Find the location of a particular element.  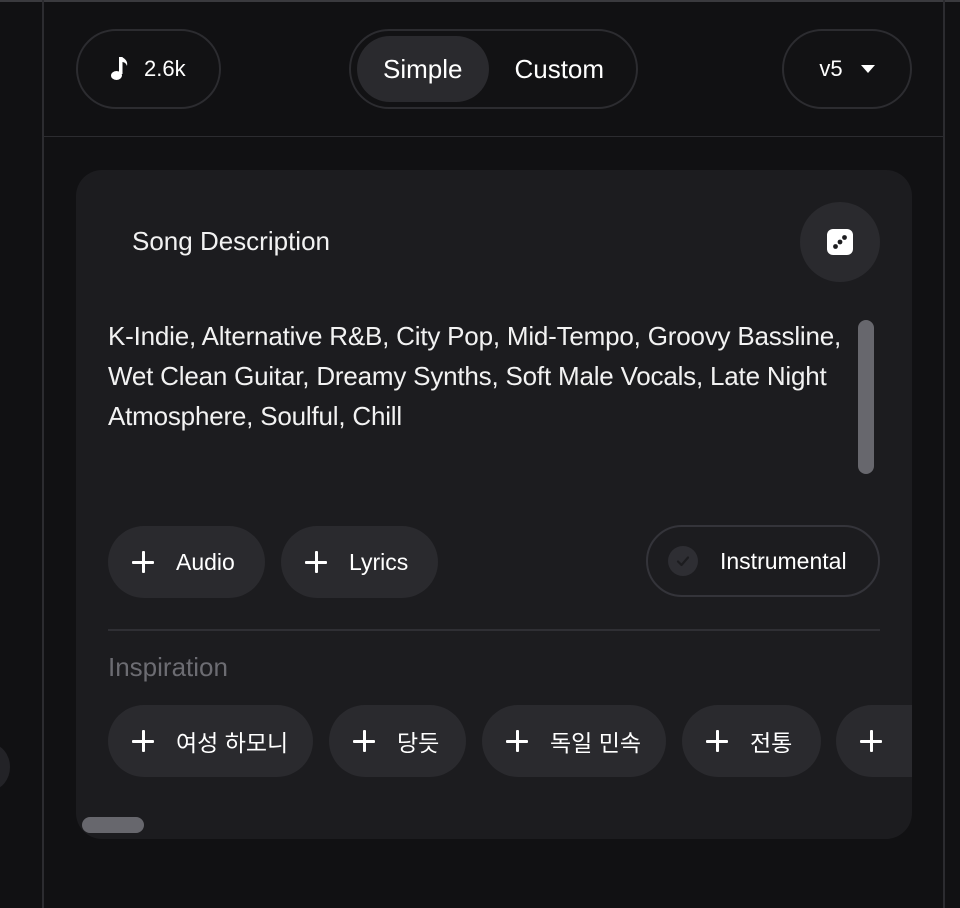

add-lyrics-label: Lyrics is located at coordinates (379, 561).